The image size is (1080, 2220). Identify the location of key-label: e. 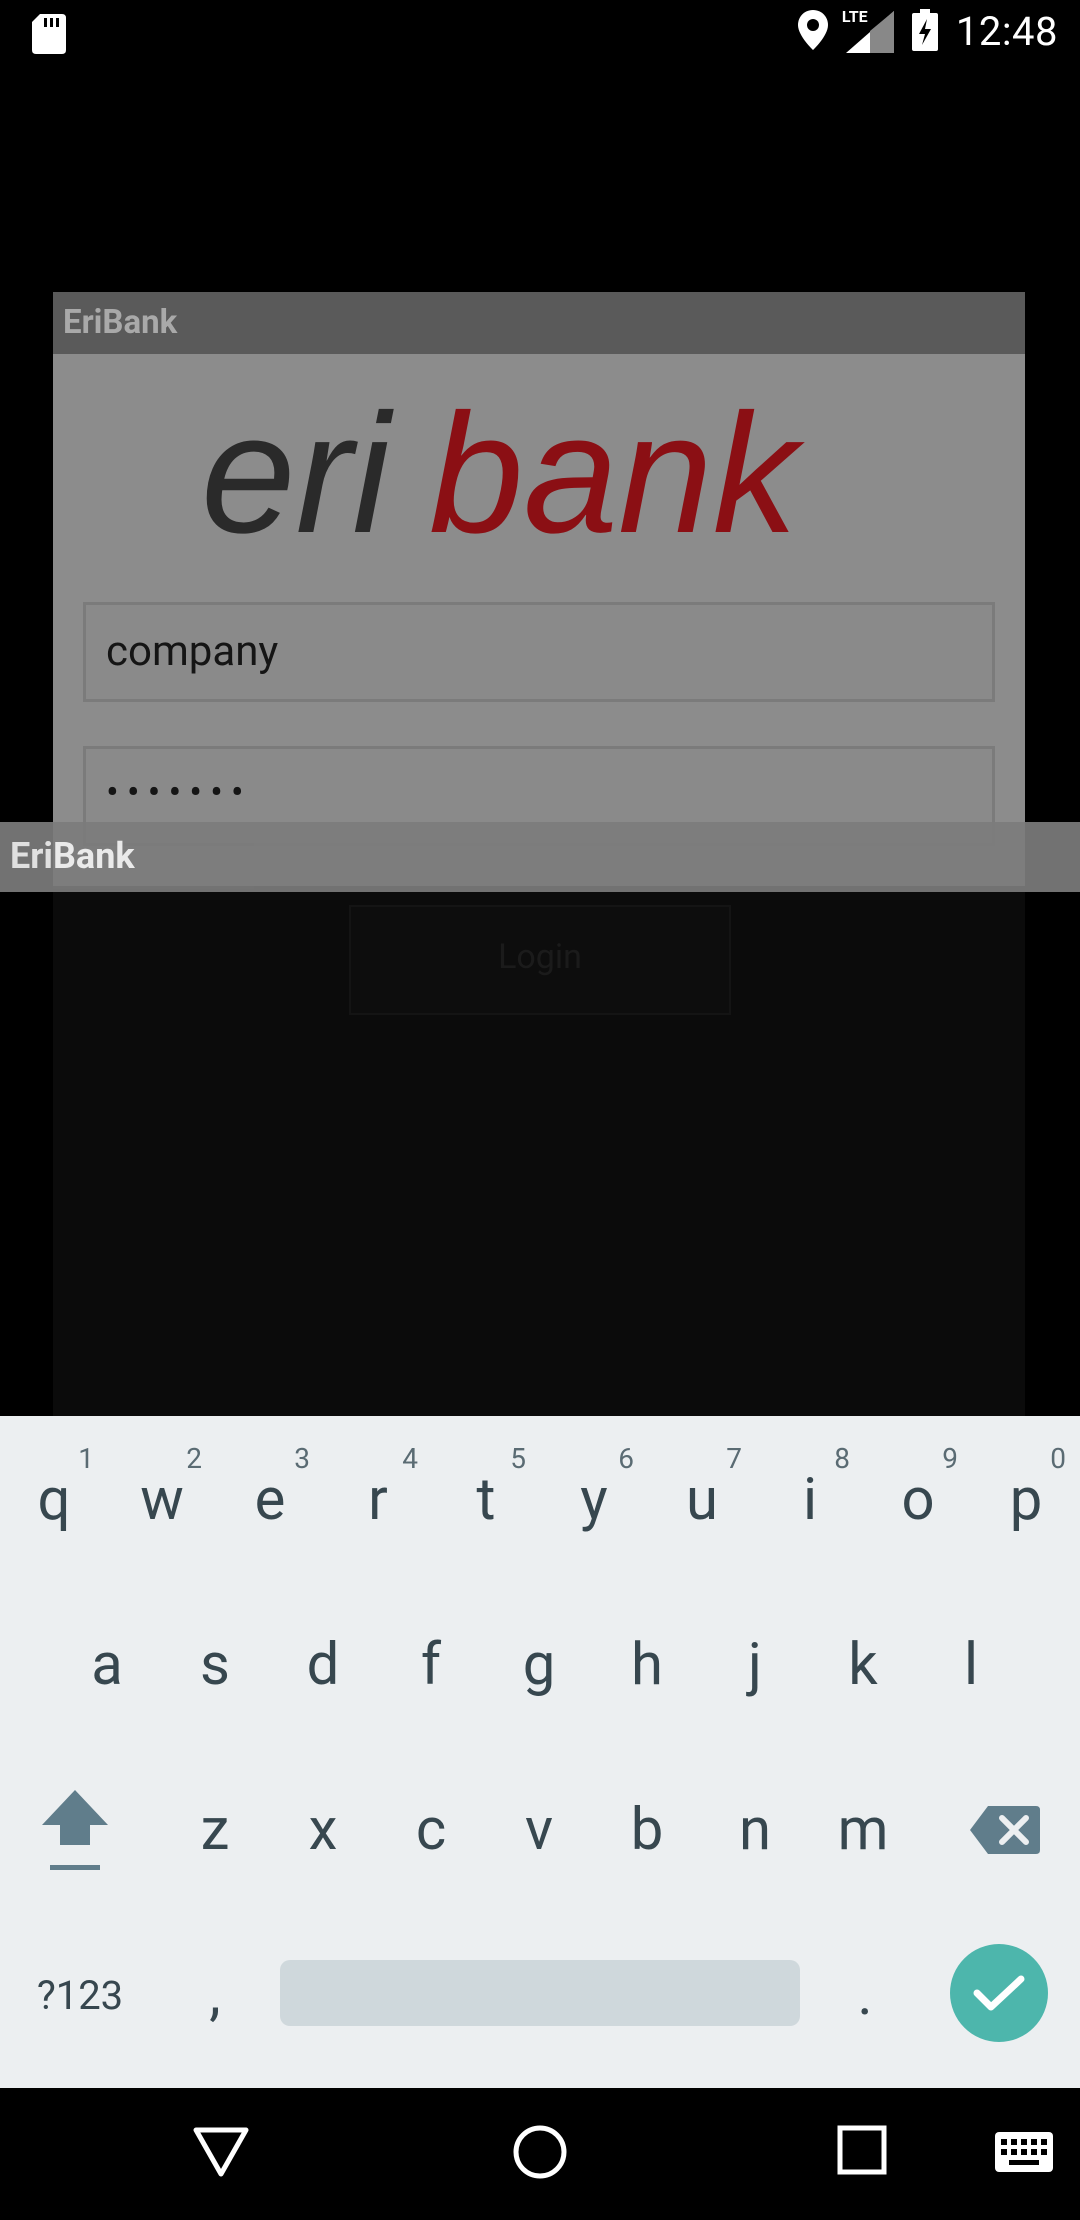
(270, 1500).